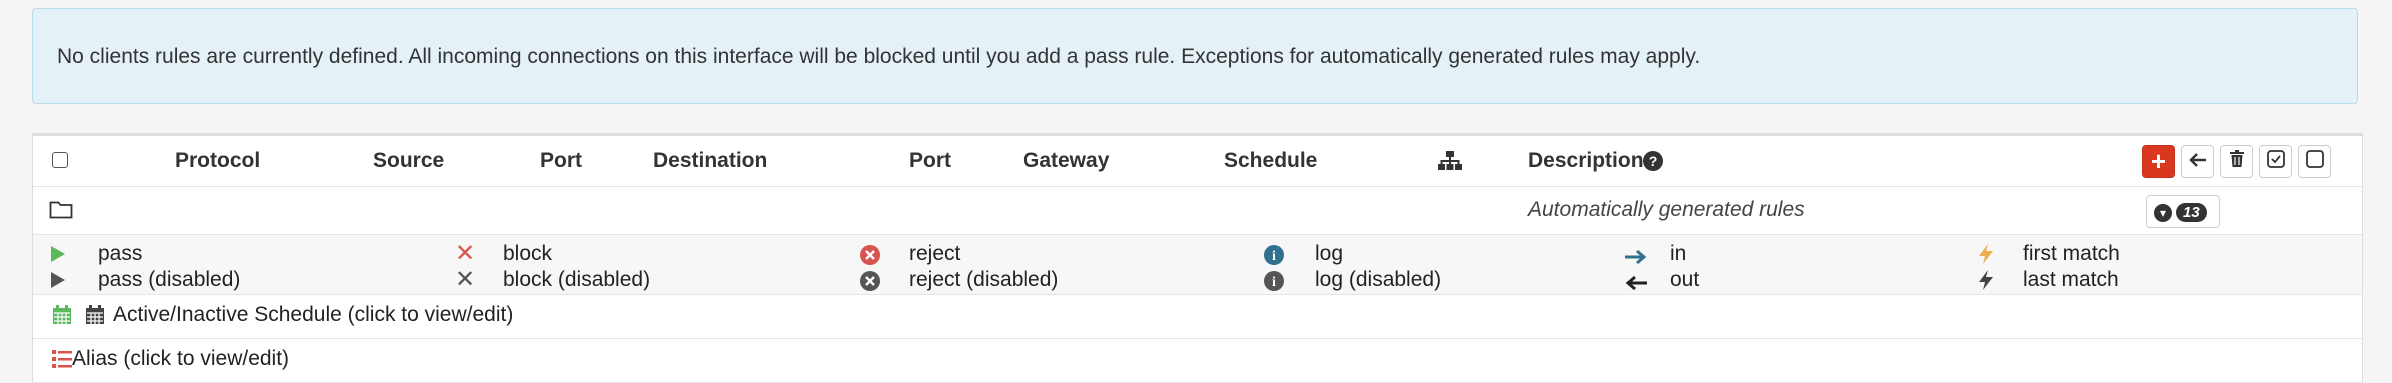  Describe the element at coordinates (217, 161) in the screenshot. I see `header-protocol: Protocol` at that location.